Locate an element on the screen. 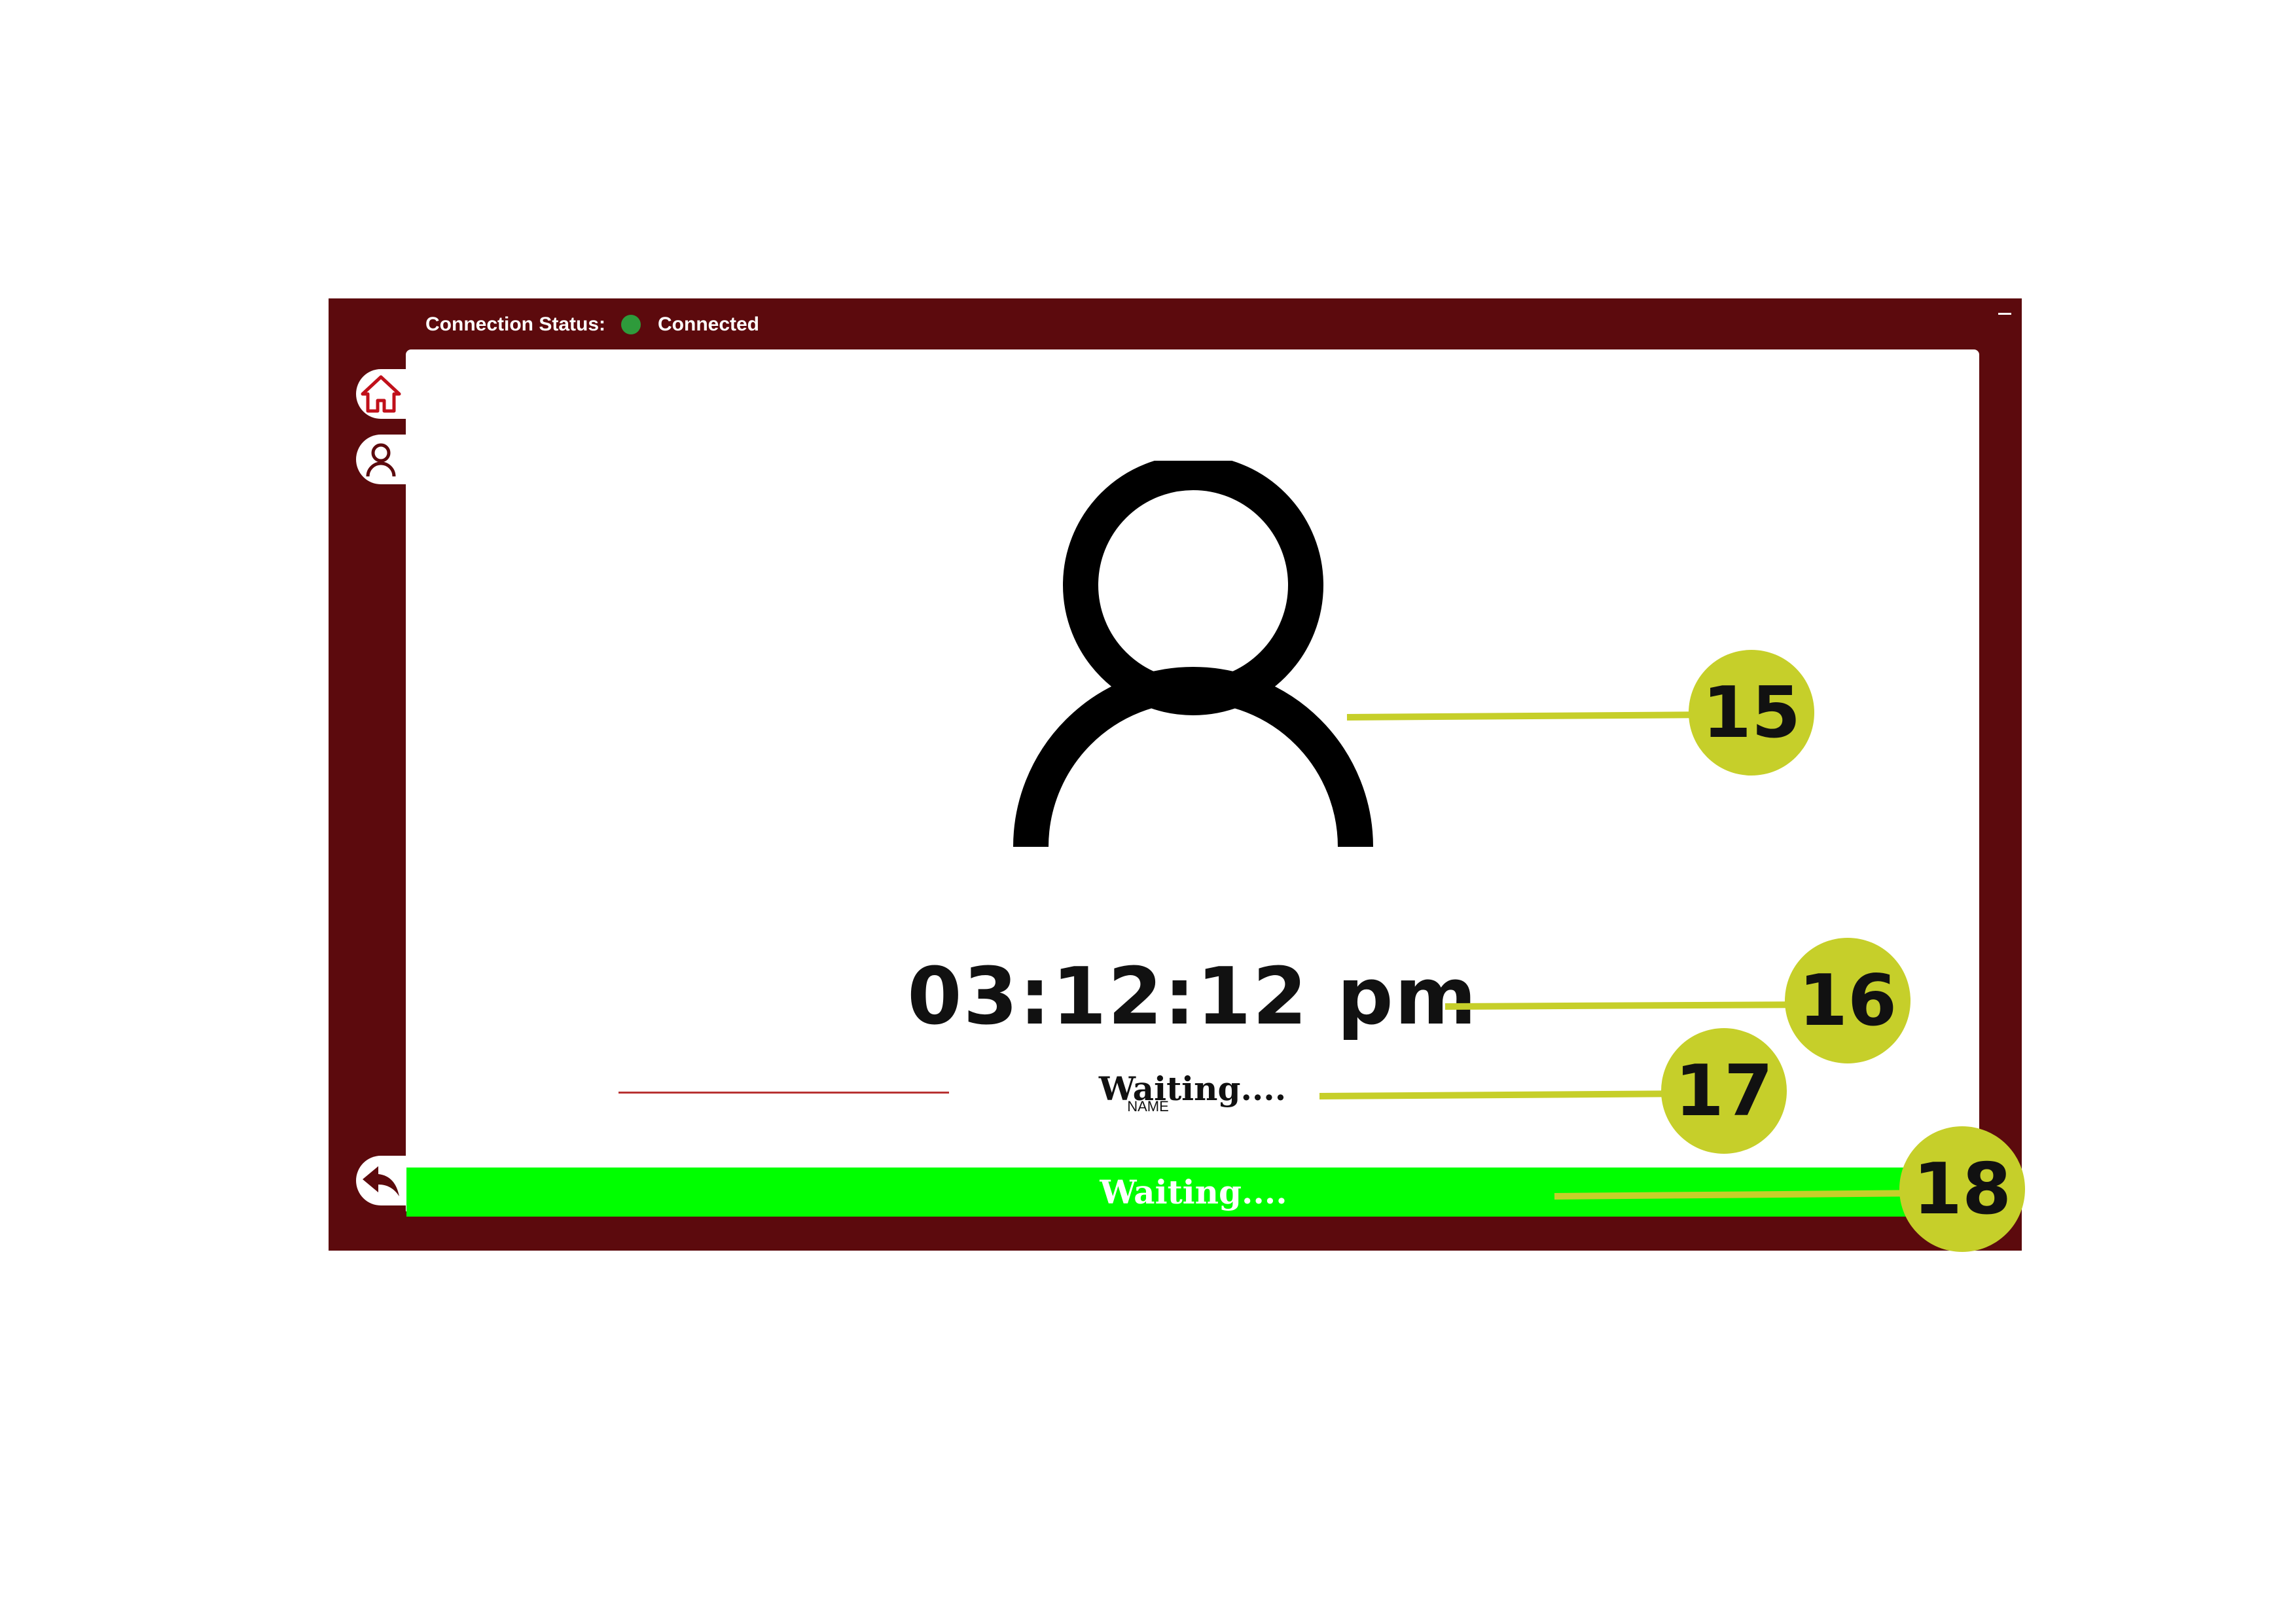  name-underline is located at coordinates (784, 1093).